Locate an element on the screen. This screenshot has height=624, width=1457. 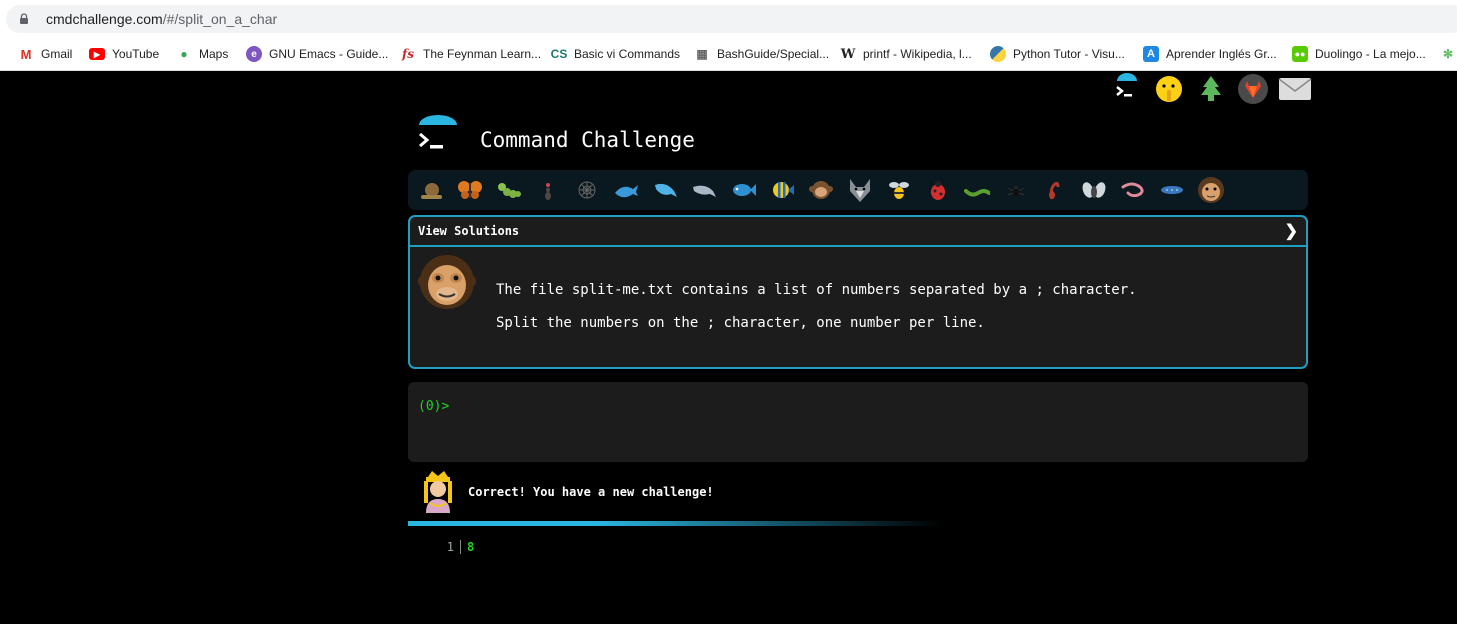
view-solutions-label: View Solutions is located at coordinates (469, 231).